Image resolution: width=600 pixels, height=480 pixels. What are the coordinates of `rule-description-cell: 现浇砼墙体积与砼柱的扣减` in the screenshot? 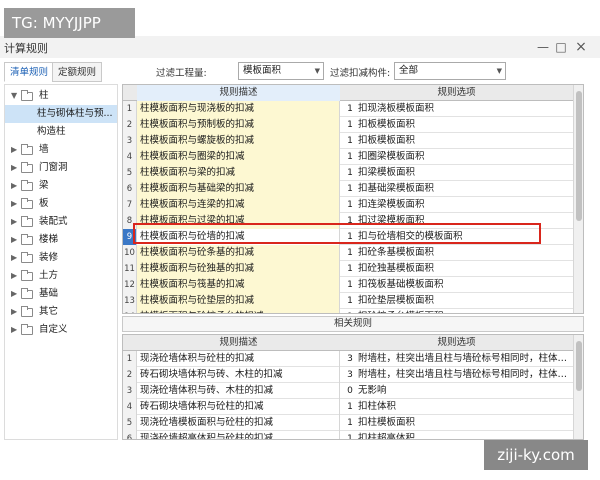 It's located at (238, 359).